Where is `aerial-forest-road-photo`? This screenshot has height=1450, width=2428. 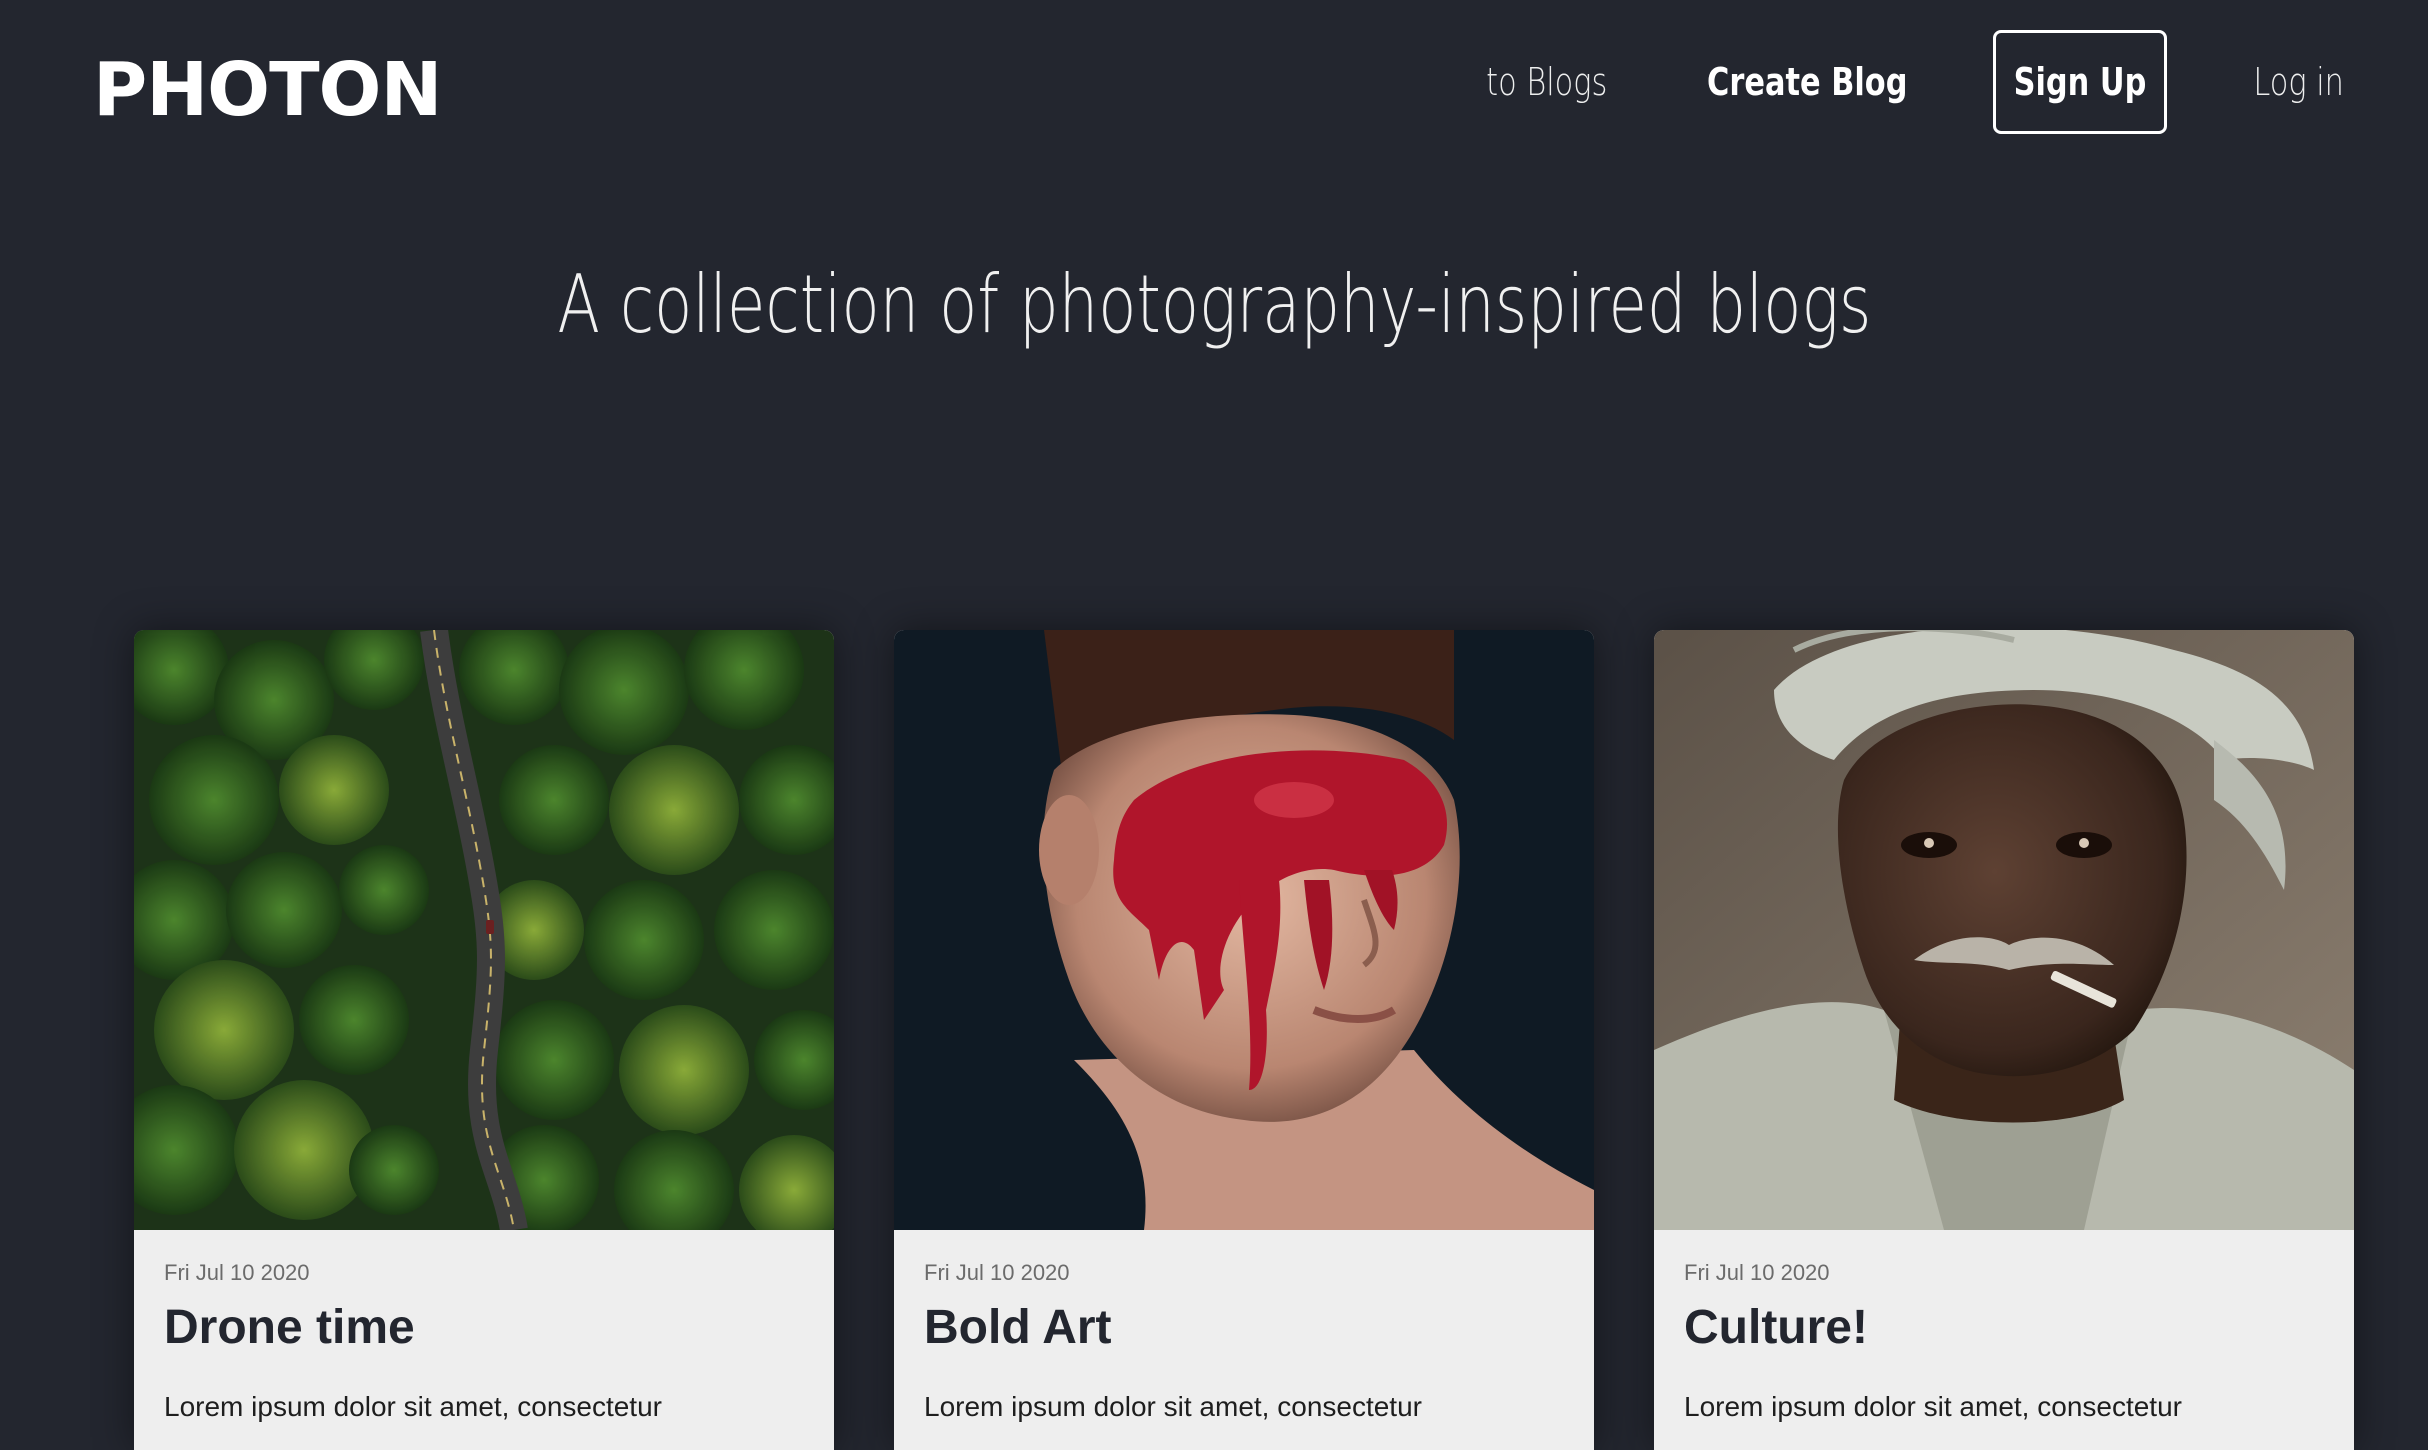
aerial-forest-road-photo is located at coordinates (484, 930).